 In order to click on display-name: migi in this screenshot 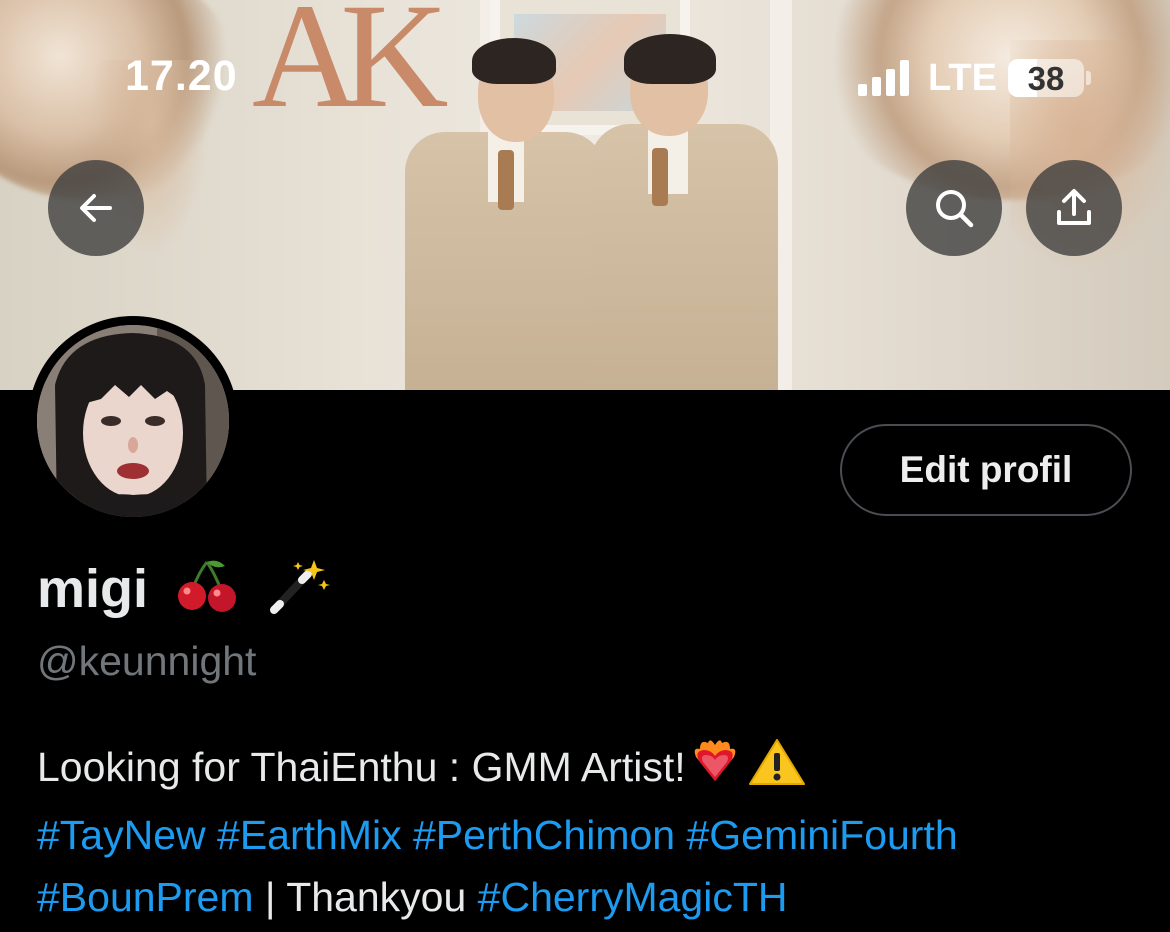, I will do `click(184, 592)`.